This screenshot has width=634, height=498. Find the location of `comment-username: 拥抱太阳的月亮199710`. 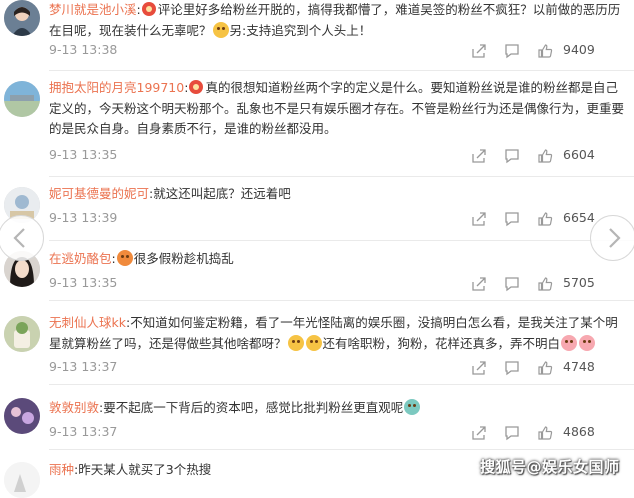

comment-username: 拥抱太阳的月亮199710 is located at coordinates (116, 87).